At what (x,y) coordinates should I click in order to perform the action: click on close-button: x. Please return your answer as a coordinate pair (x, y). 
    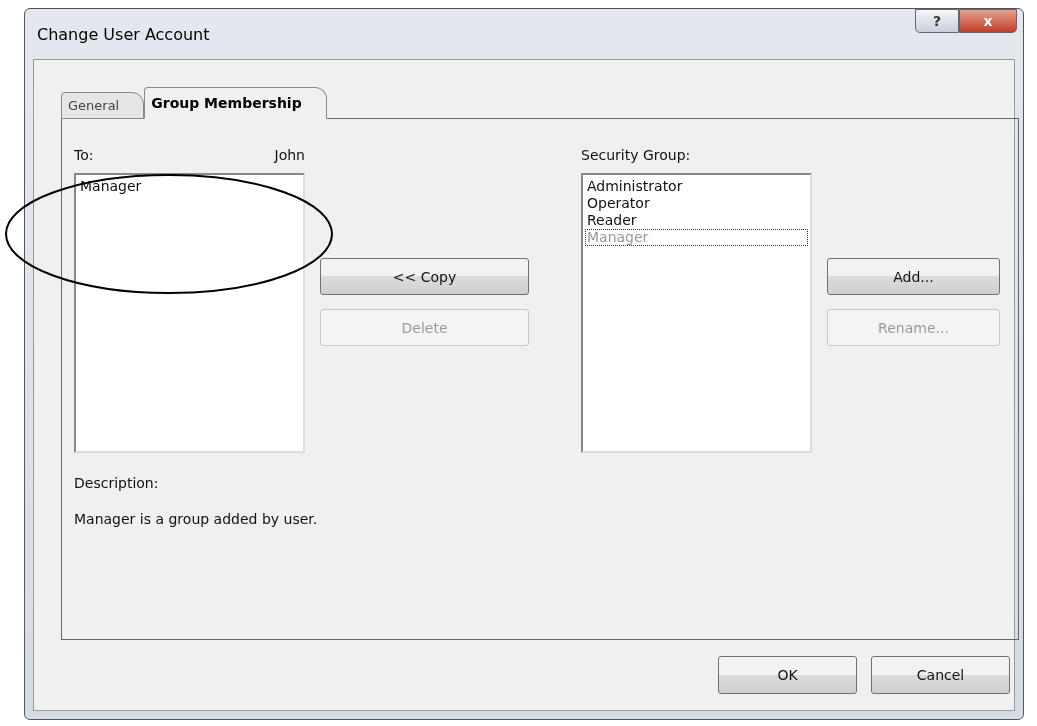
    Looking at the image, I should click on (988, 21).